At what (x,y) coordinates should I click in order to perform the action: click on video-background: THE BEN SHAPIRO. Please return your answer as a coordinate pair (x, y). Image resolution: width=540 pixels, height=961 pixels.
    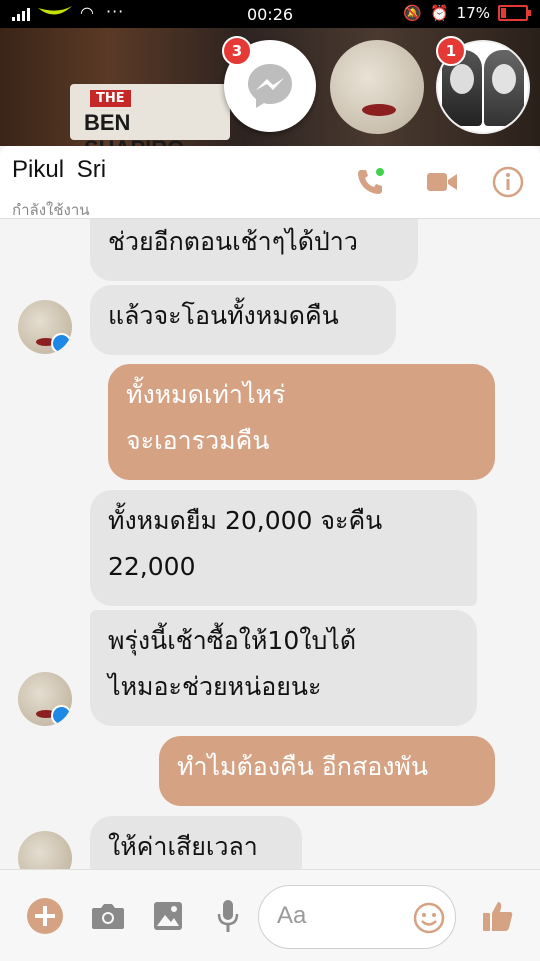
    Looking at the image, I should click on (150, 115).